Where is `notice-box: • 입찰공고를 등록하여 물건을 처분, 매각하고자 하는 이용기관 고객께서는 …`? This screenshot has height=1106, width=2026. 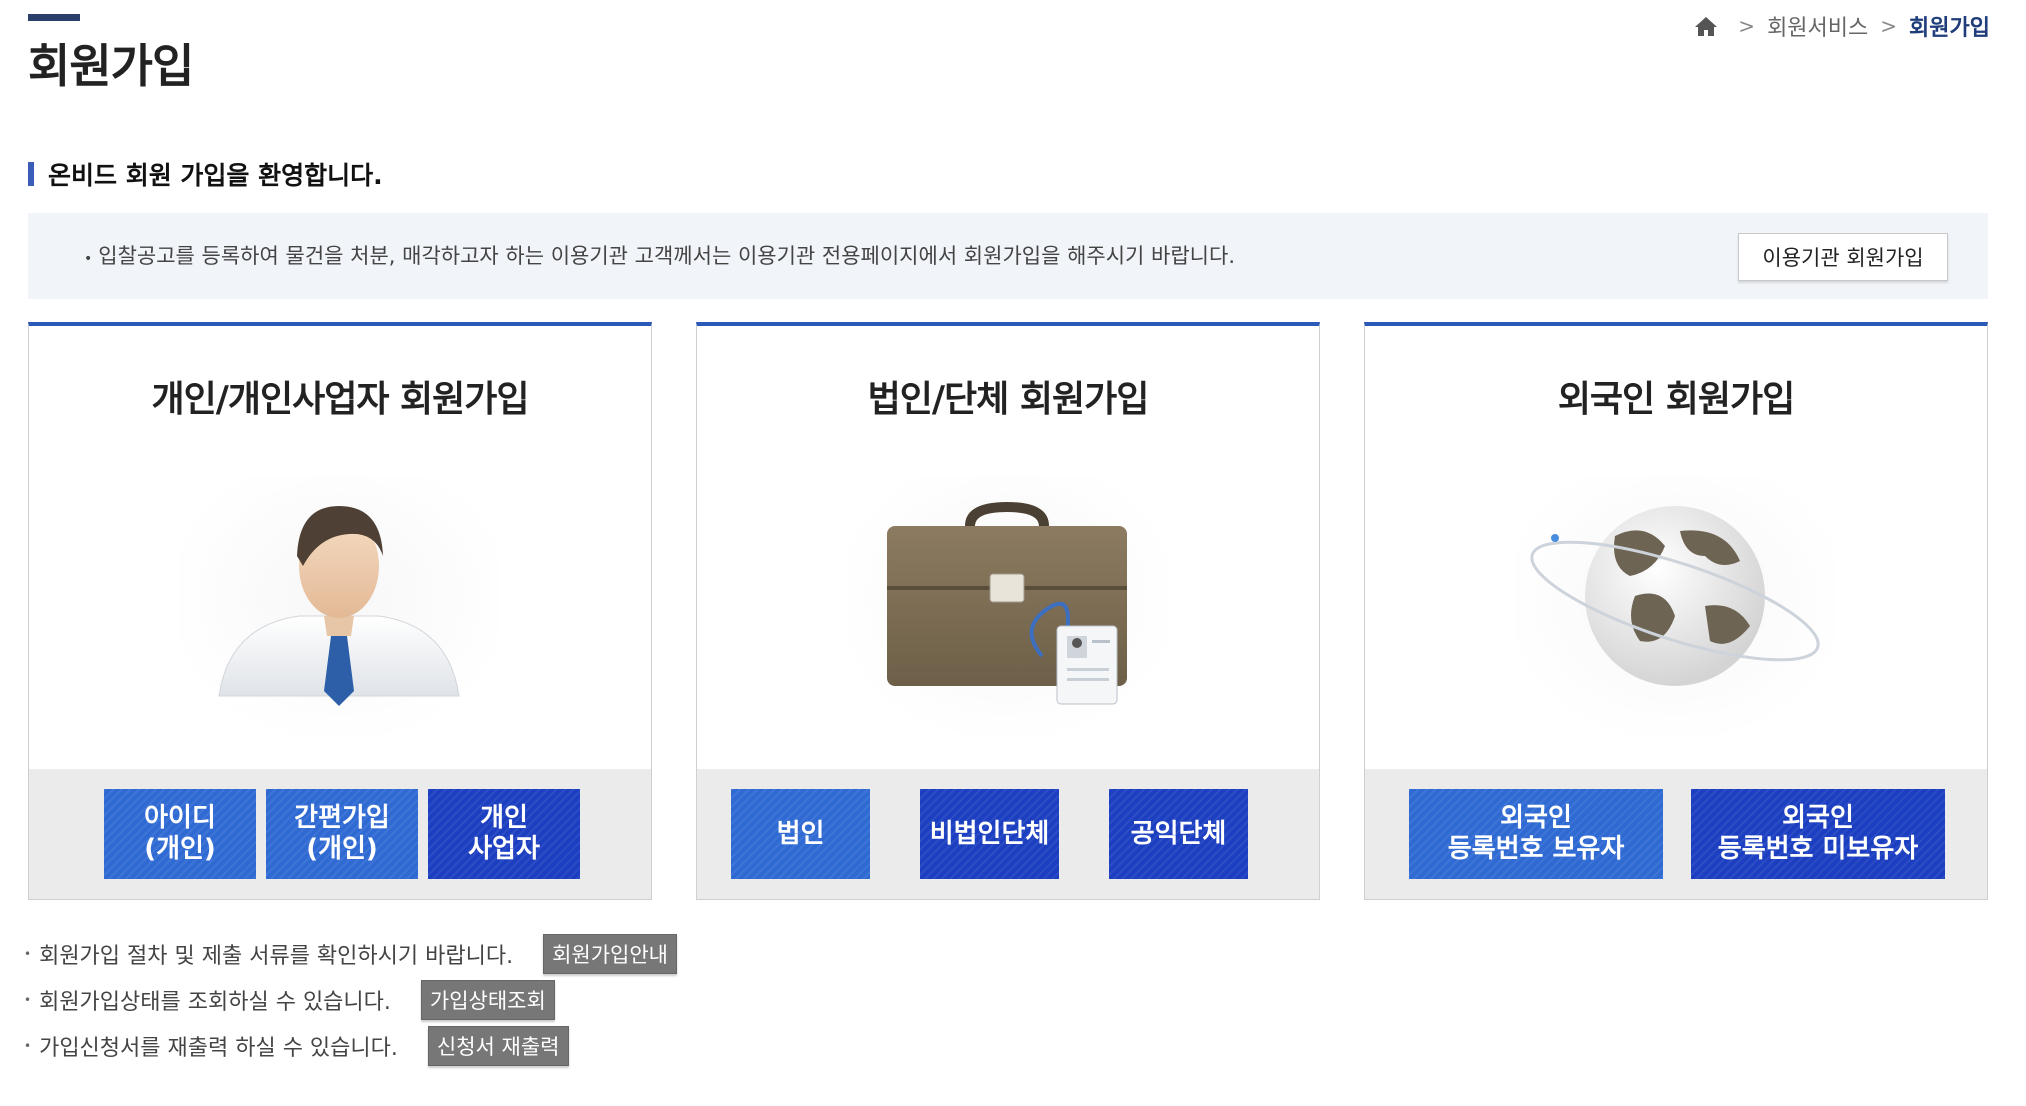
notice-box: • 입찰공고를 등록하여 물건을 처분, 매각하고자 하는 이용기관 고객께서는 … is located at coordinates (1008, 256).